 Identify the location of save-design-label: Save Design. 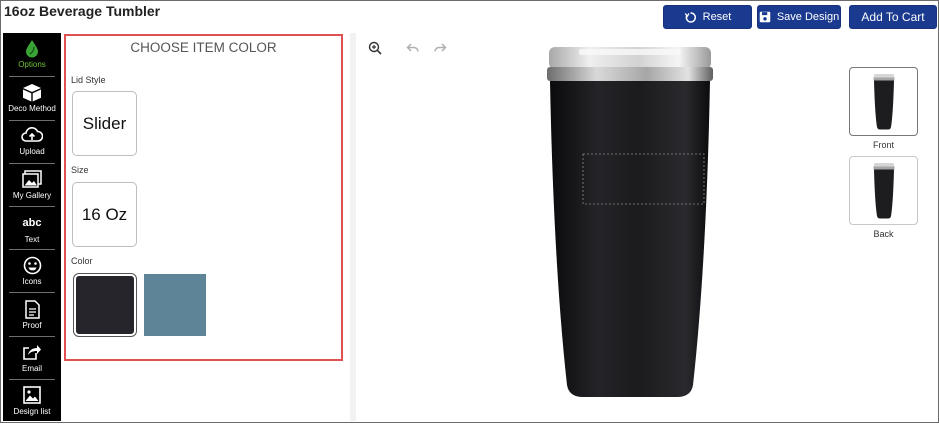
(808, 17).